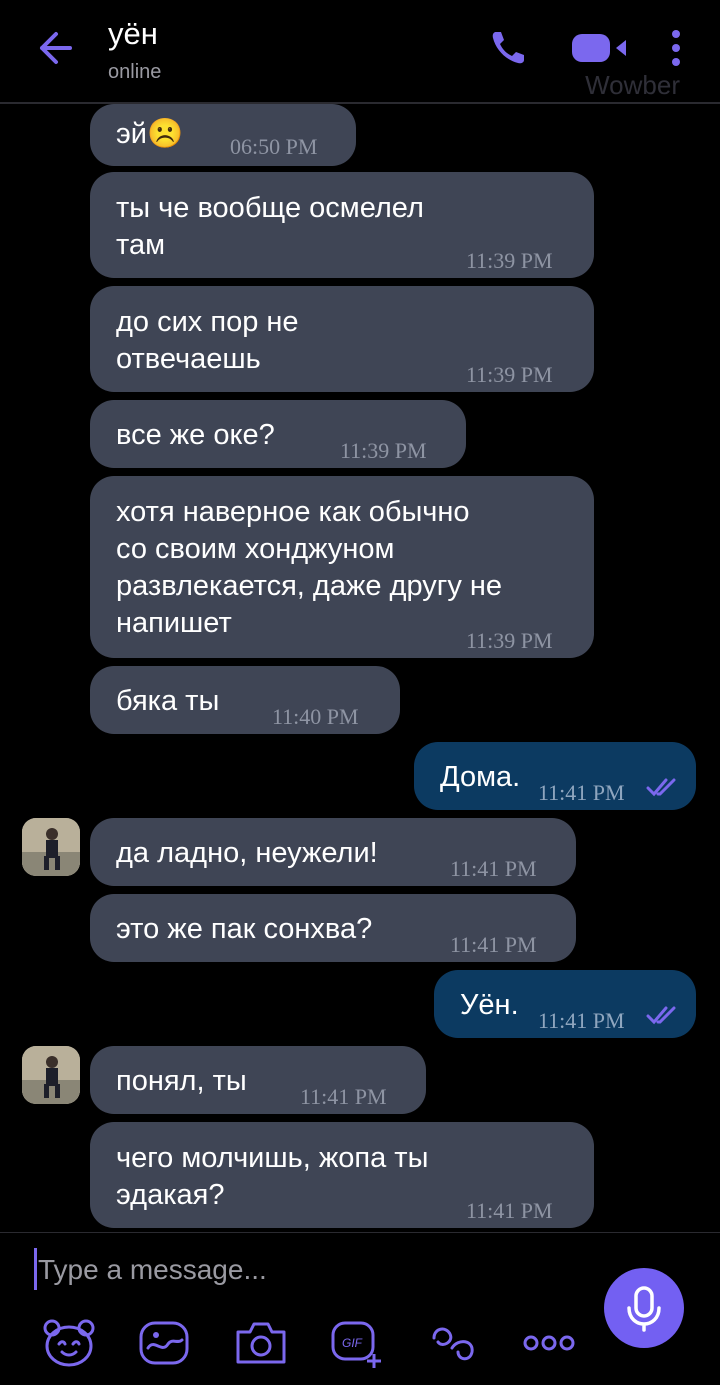 The image size is (720, 1385). What do you see at coordinates (342, 339) in the screenshot?
I see `message-bubble: до сих пор не отвечаешь 11:39 PM` at bounding box center [342, 339].